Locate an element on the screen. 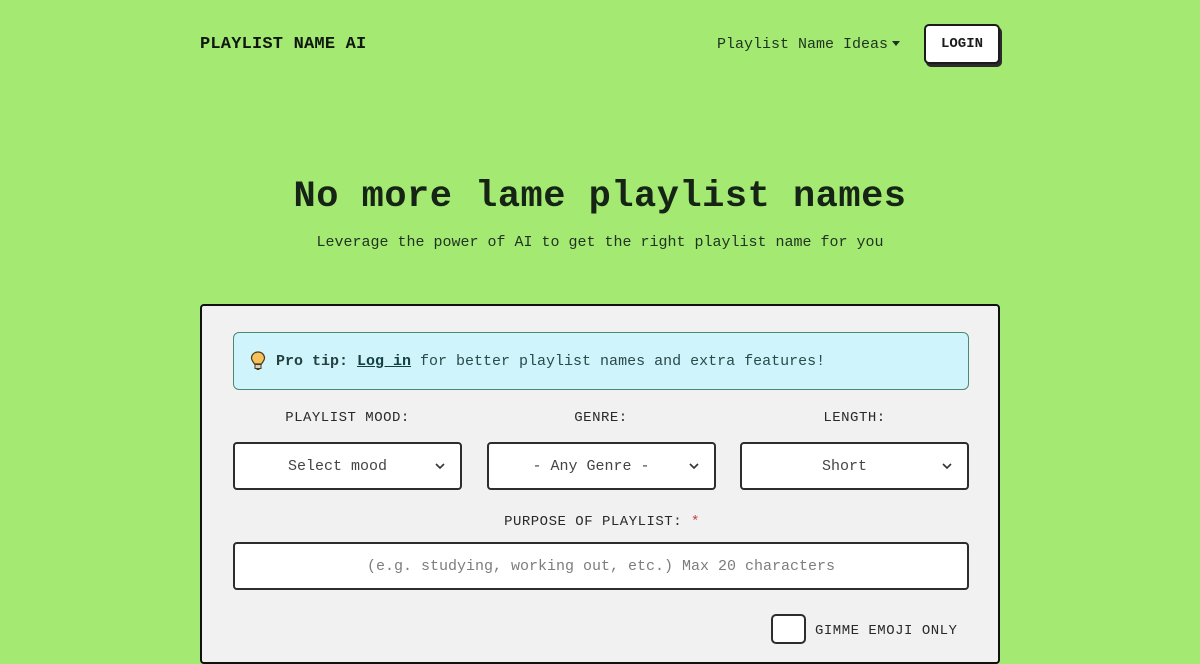 The height and width of the screenshot is (664, 1200). playlist-ideas-dropdown: Playlist Name Ideas is located at coordinates (808, 44).